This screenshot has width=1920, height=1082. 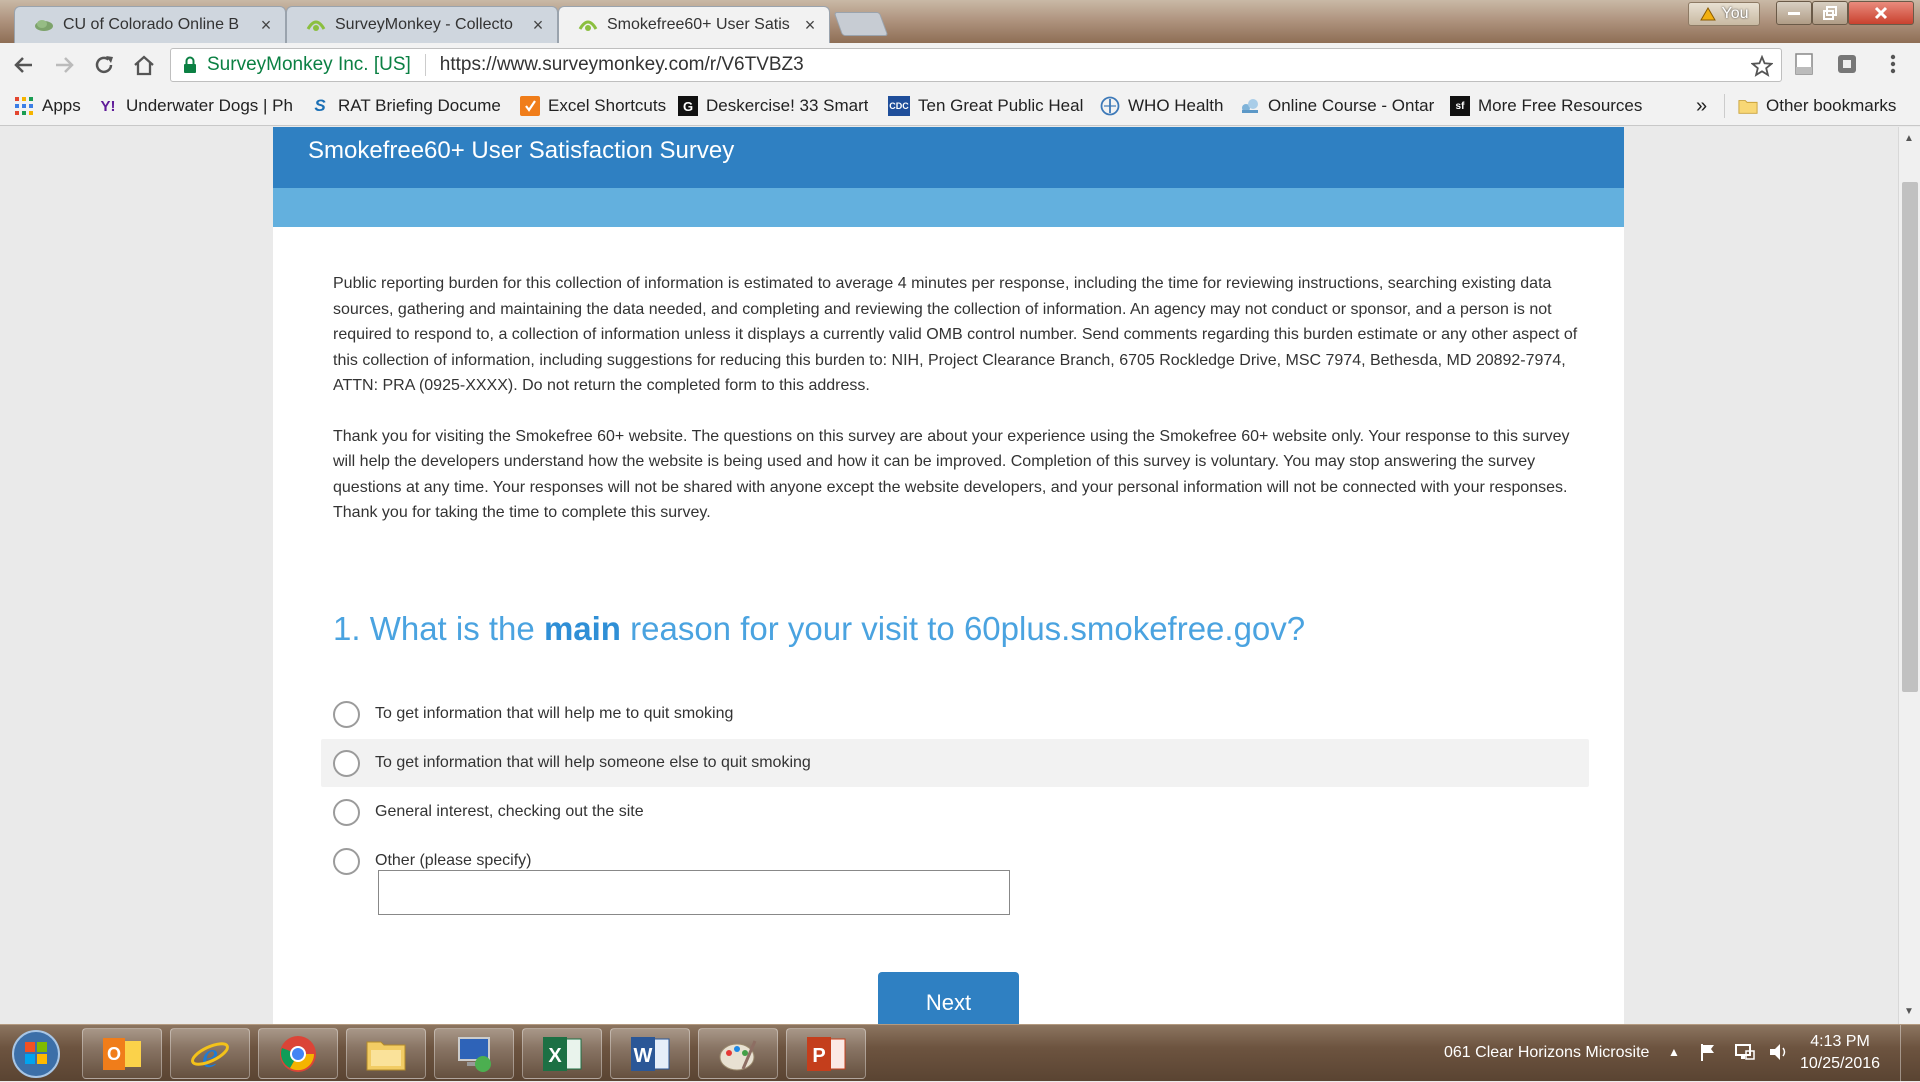 I want to click on question-prefix: 1. What is the, so click(x=438, y=628).